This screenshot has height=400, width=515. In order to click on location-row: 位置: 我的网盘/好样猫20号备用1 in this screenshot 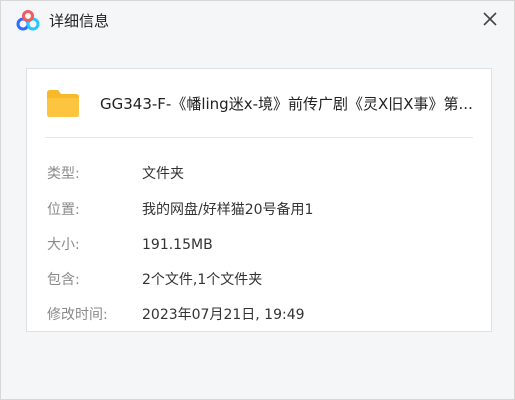, I will do `click(262, 210)`.